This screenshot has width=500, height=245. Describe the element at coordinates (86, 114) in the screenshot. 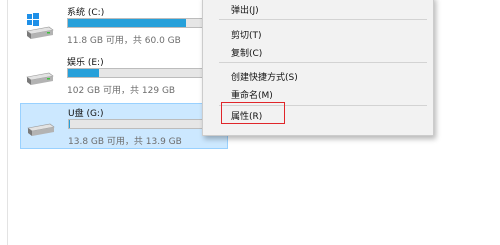

I see `drive-name: U盘 (G:)` at that location.